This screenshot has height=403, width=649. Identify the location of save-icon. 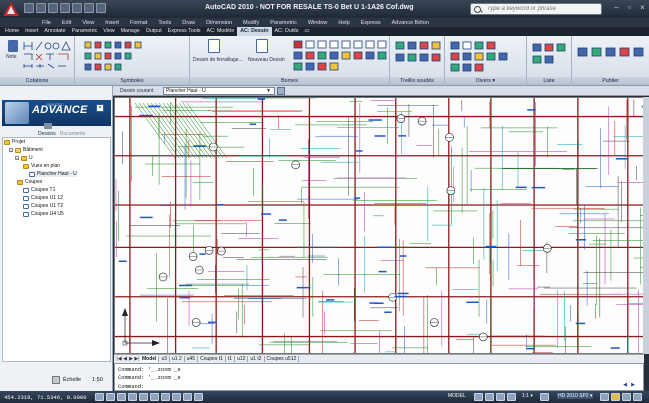
(53, 8).